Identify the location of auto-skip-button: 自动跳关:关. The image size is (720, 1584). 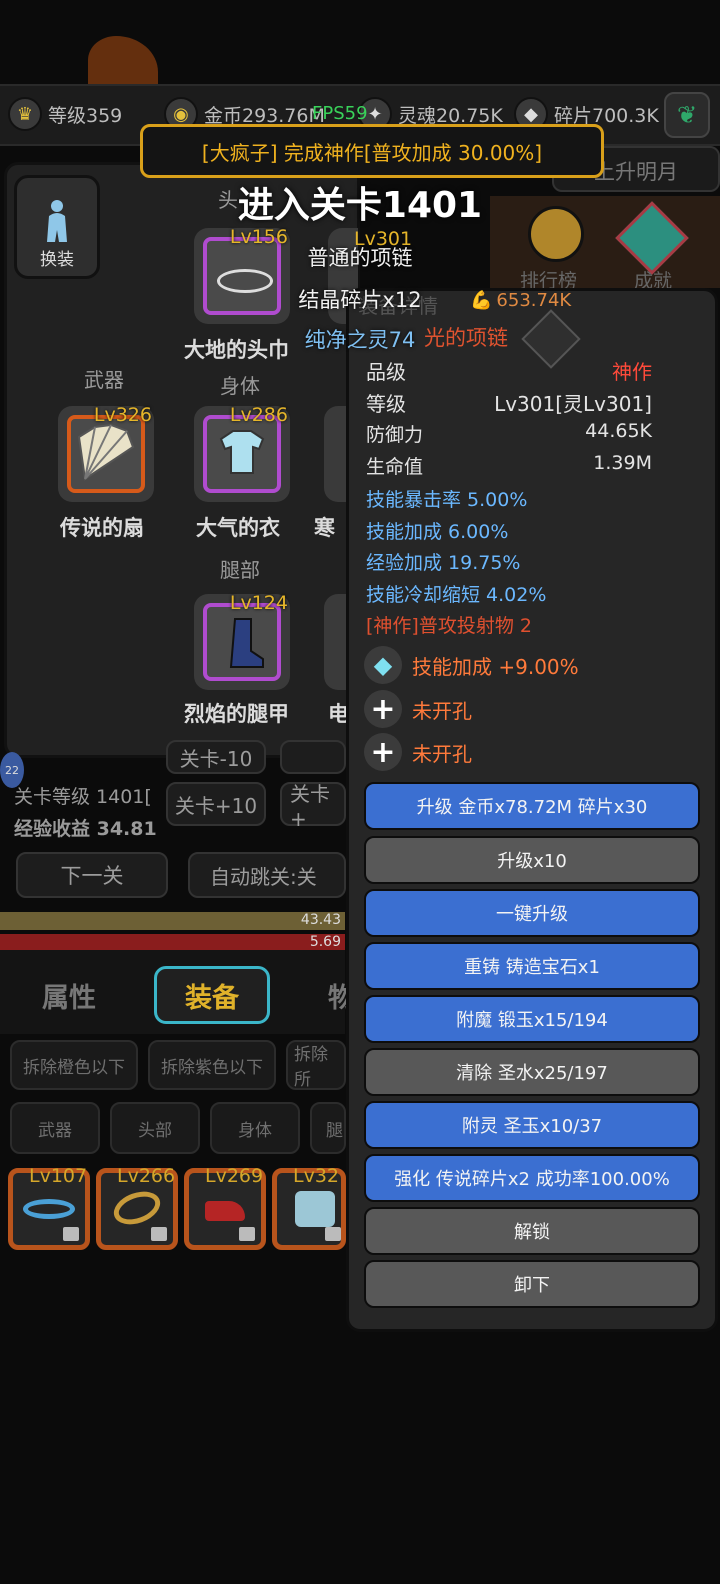
(267, 875).